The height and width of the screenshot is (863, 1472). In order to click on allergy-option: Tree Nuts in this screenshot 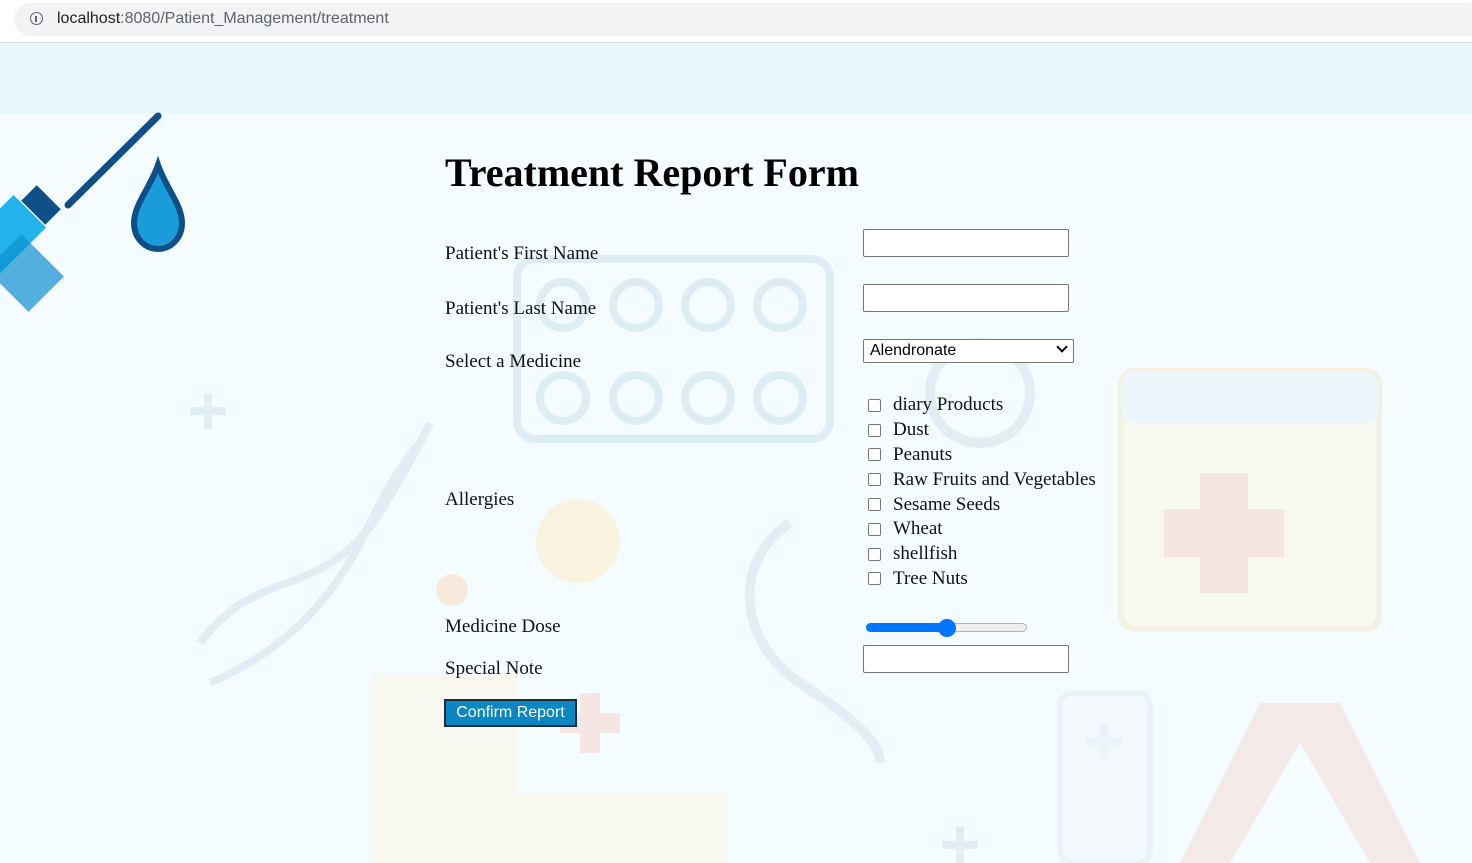, I will do `click(982, 579)`.